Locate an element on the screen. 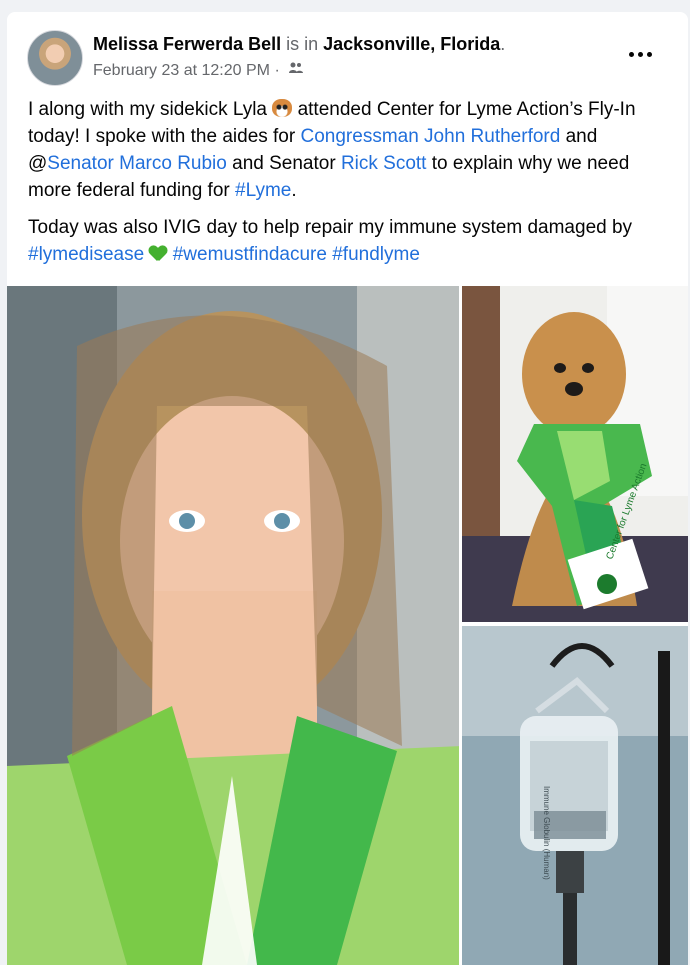 The width and height of the screenshot is (690, 965). hashtag-lymedisease: #lymedisease is located at coordinates (86, 254).